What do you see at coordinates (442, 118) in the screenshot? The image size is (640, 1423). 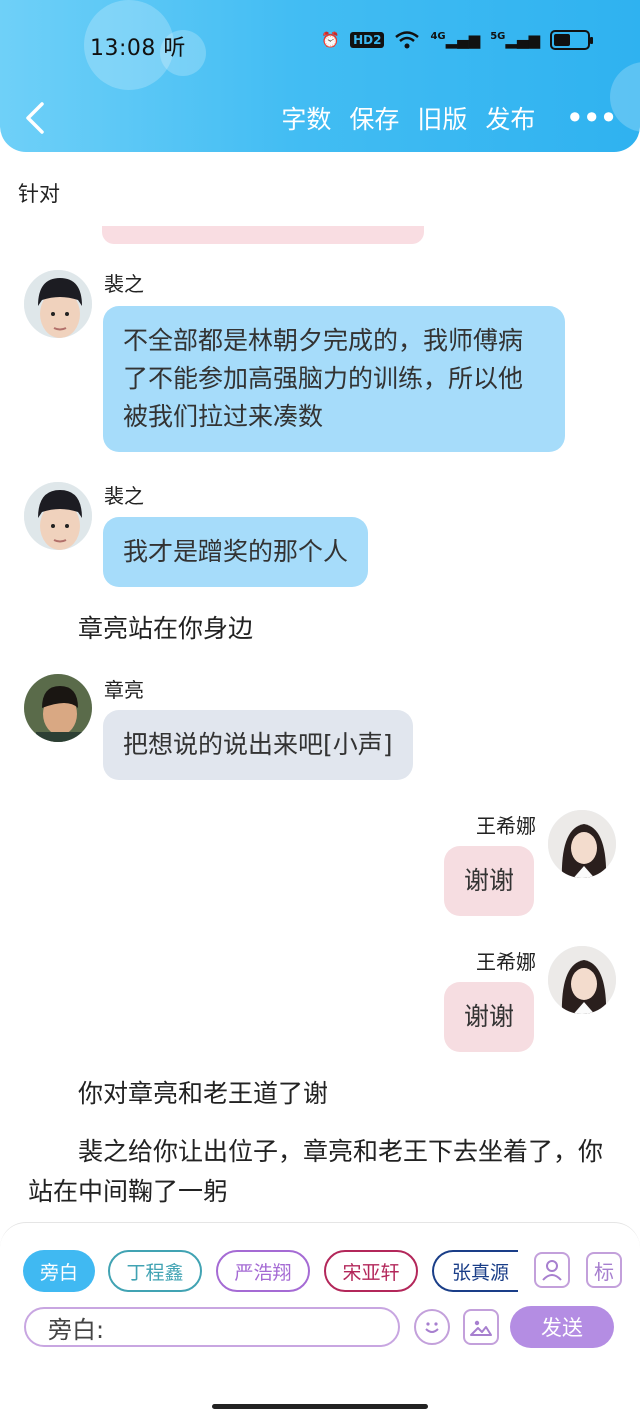 I see `old-version-button: 旧版` at bounding box center [442, 118].